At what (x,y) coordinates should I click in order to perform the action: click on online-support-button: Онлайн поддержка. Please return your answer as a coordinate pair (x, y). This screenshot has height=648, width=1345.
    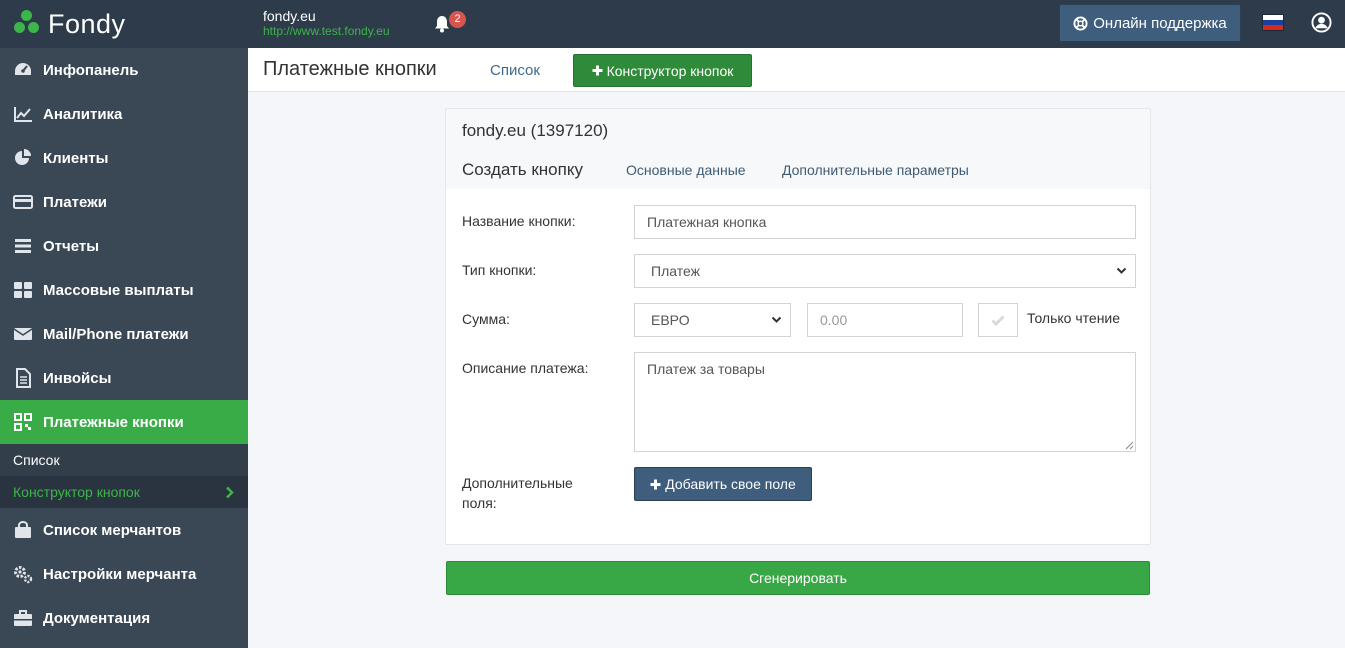
    Looking at the image, I should click on (1150, 23).